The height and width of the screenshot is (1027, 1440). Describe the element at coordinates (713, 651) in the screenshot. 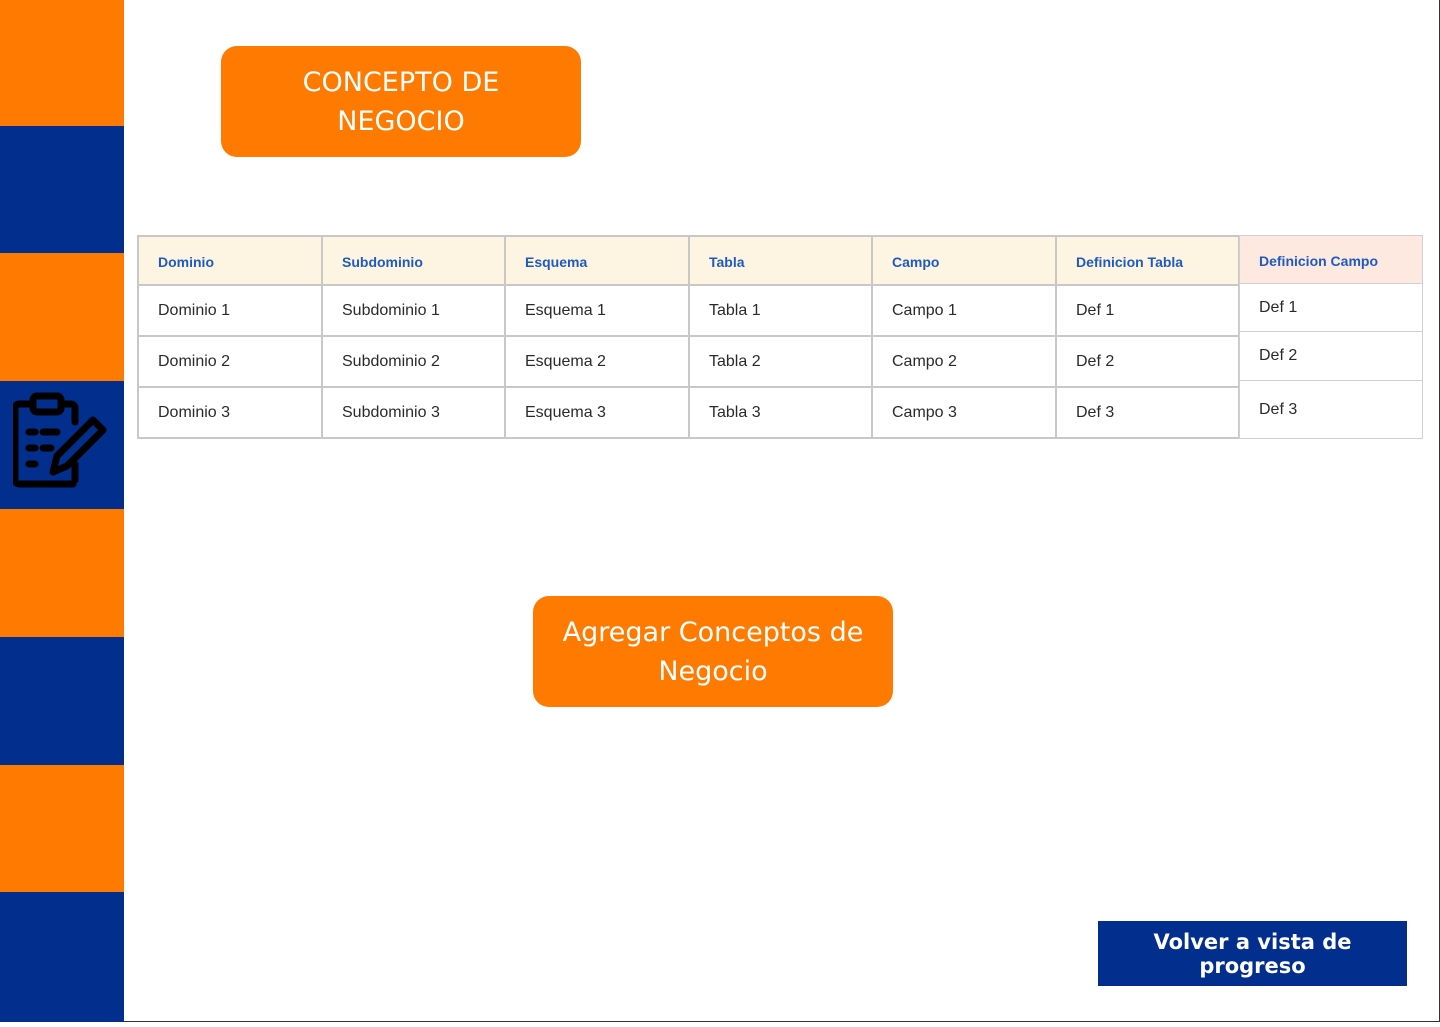

I see `add-concepts-button: Agregar Conceptos de Negocio` at that location.